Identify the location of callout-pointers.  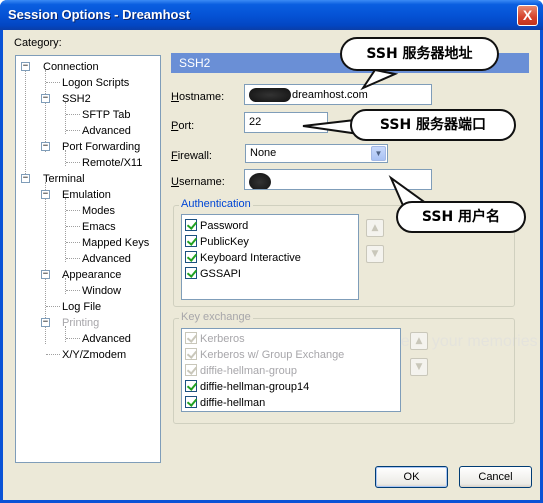
(366, 140).